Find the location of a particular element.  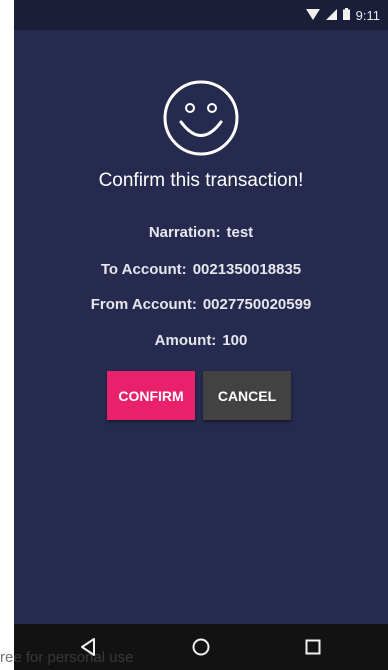

recents-icon is located at coordinates (313, 647).